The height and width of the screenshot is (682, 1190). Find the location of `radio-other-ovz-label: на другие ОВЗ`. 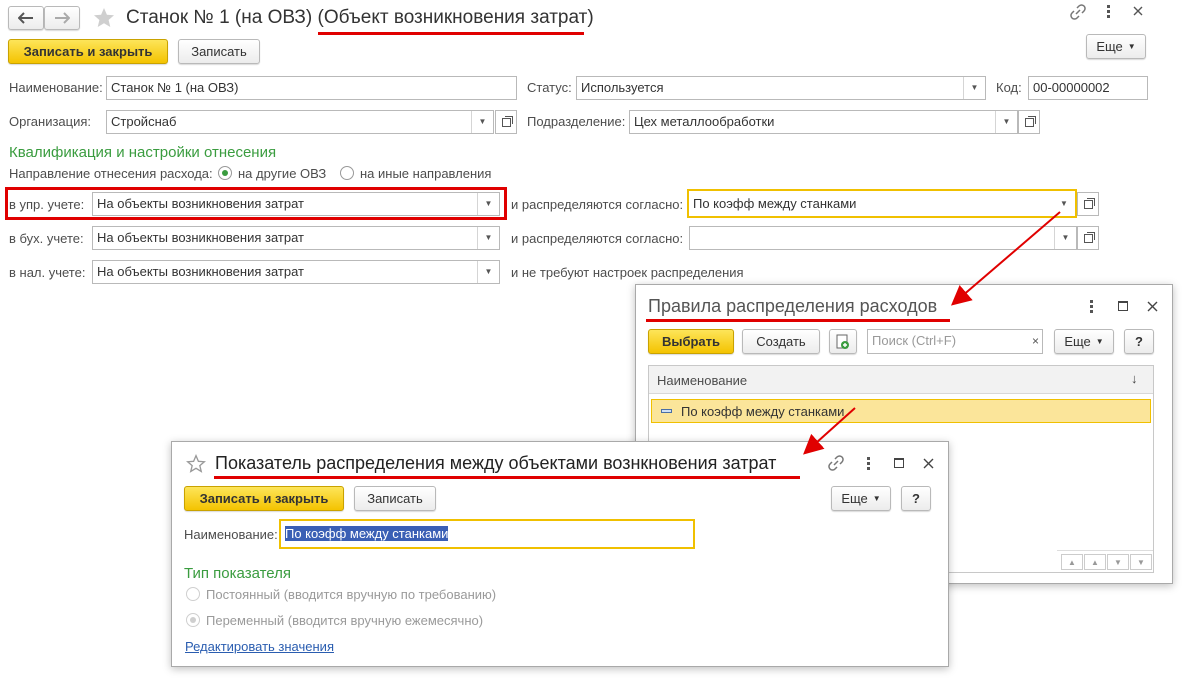

radio-other-ovz-label: на другие ОВЗ is located at coordinates (282, 174).